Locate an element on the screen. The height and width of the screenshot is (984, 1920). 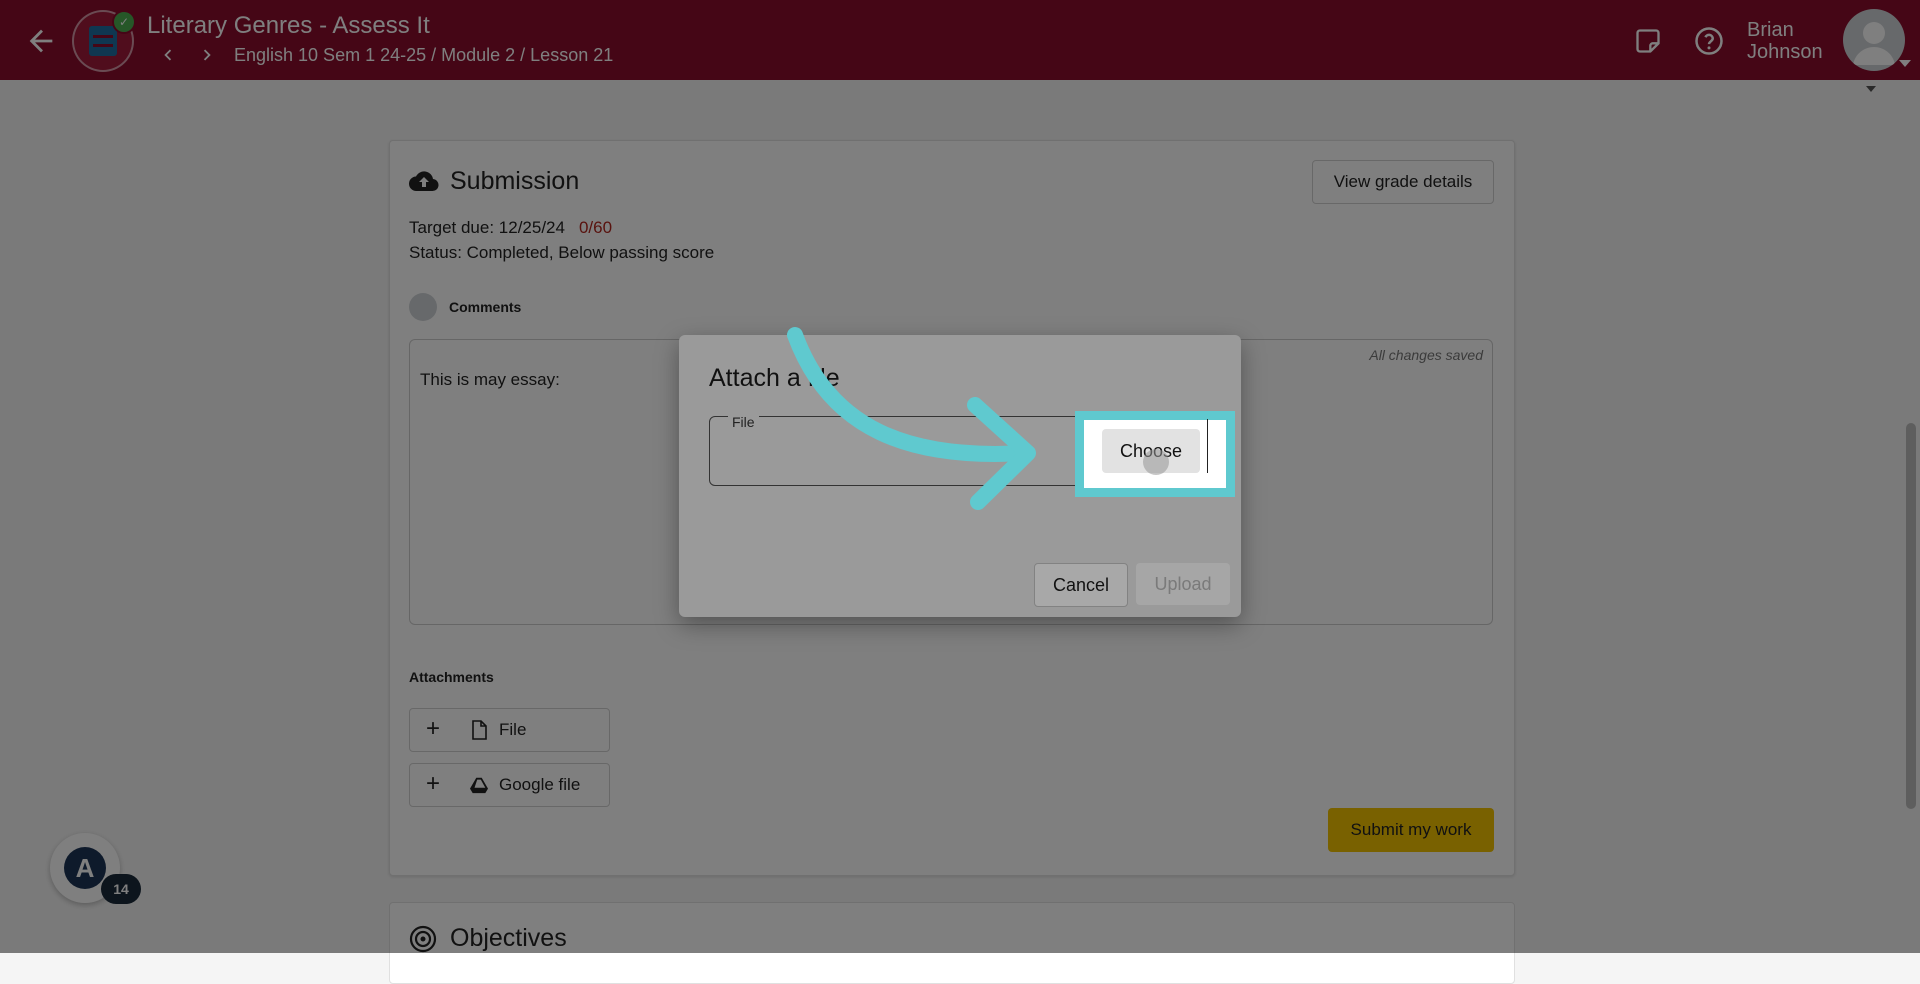
upload-button: Upload is located at coordinates (1183, 584).